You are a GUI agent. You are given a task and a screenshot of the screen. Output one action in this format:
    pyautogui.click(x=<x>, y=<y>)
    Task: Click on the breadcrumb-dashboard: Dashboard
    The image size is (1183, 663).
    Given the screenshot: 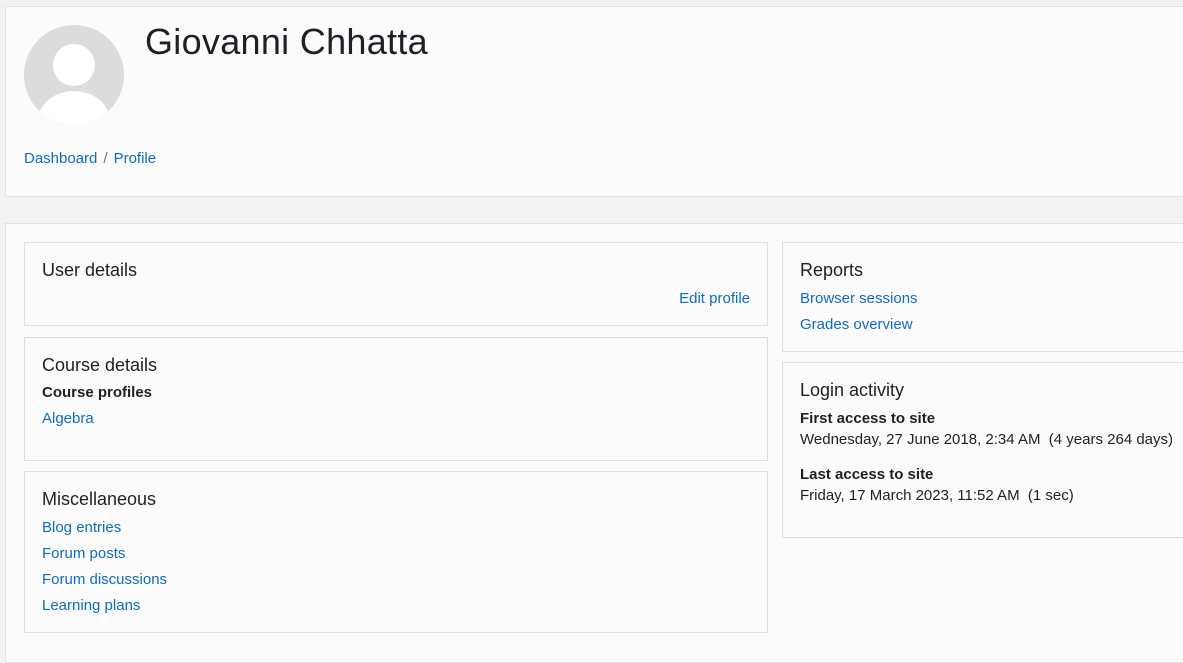 What is the action you would take?
    pyautogui.click(x=60, y=158)
    